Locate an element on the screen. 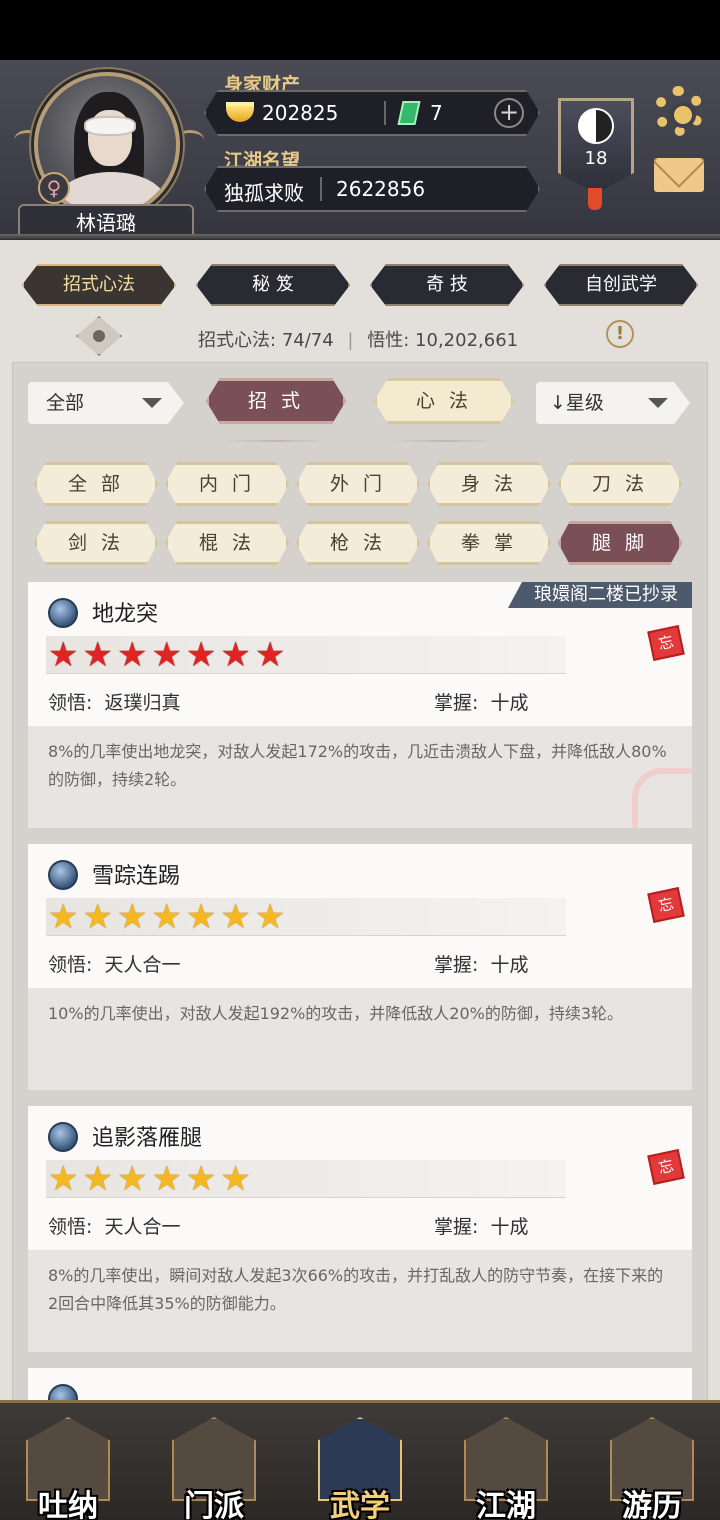 The width and height of the screenshot is (720, 1520). tab-special-skills: 奇 技 is located at coordinates (447, 285).